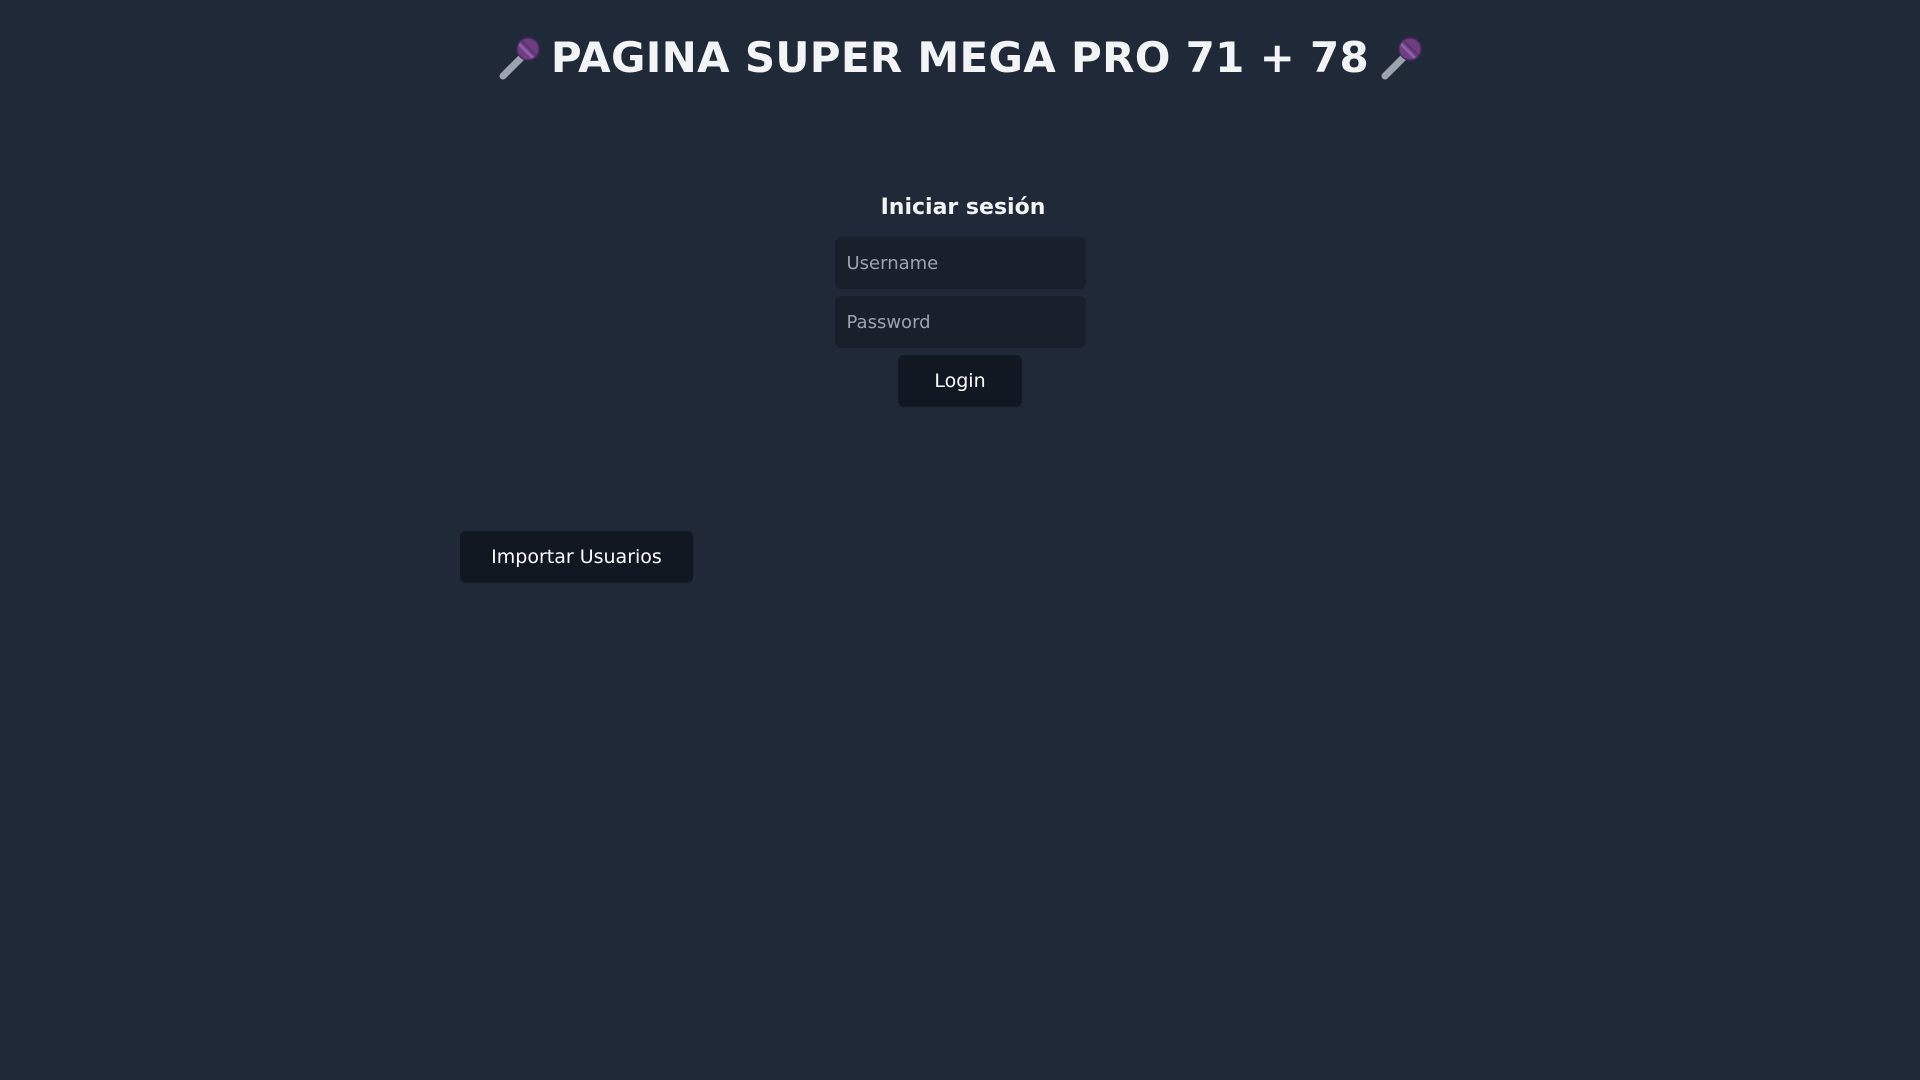 The height and width of the screenshot is (1080, 1920). What do you see at coordinates (576, 557) in the screenshot?
I see `import-users-button: Importar Usuarios` at bounding box center [576, 557].